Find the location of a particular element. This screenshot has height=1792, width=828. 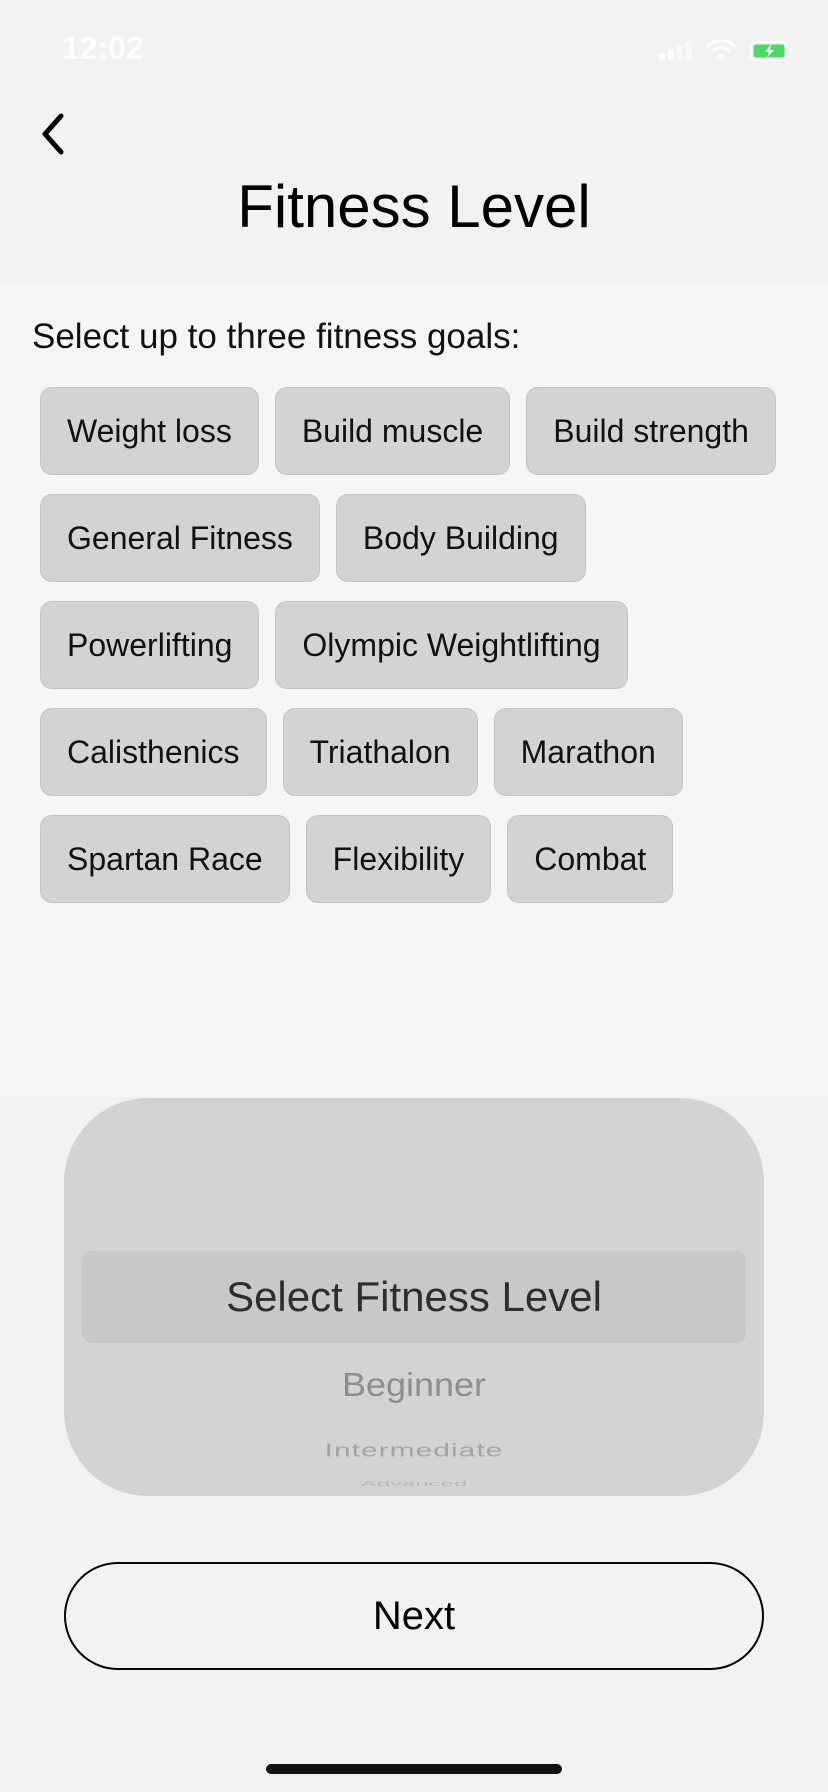

goal-chip-powerlifting: Powerlifting is located at coordinates (150, 645).